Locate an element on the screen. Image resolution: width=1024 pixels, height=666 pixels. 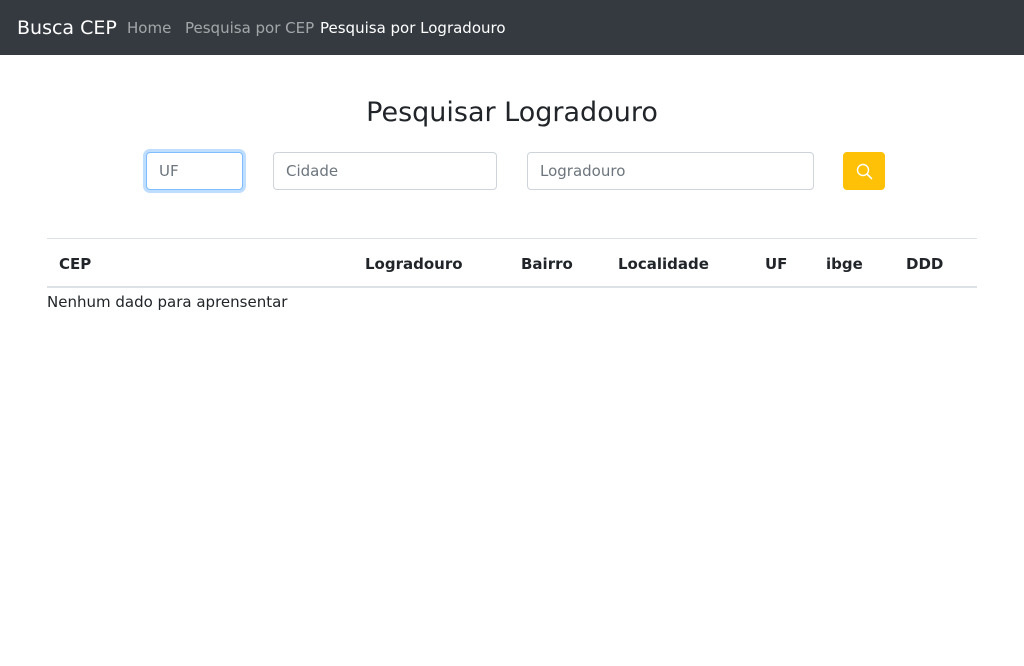
empty-table-message: Nenhum dado para aprensentar is located at coordinates (167, 302).